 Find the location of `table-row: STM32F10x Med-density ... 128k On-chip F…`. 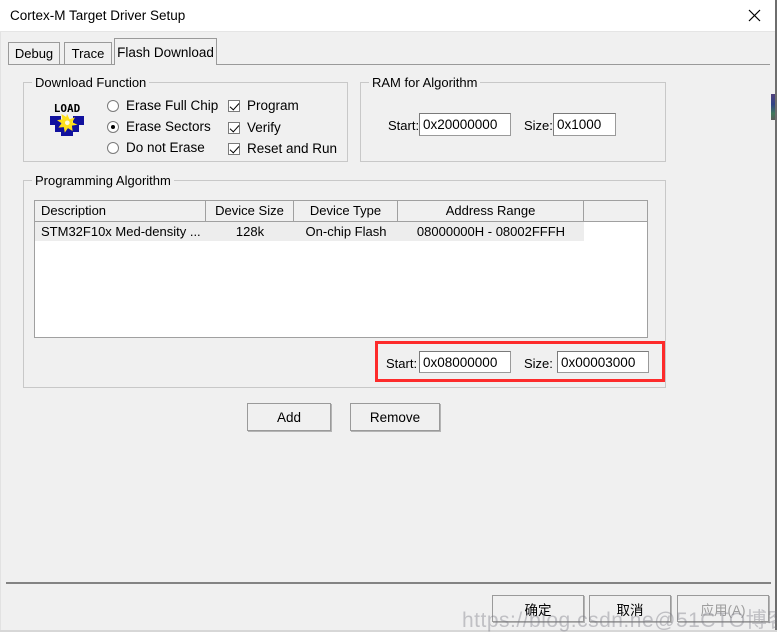

table-row: STM32F10x Med-density ... 128k On-chip F… is located at coordinates (341, 231).